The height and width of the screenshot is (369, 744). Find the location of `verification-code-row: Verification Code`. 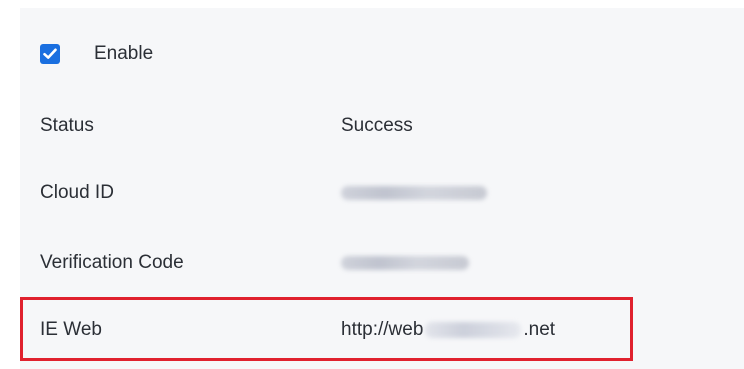

verification-code-row: Verification Code is located at coordinates (254, 263).